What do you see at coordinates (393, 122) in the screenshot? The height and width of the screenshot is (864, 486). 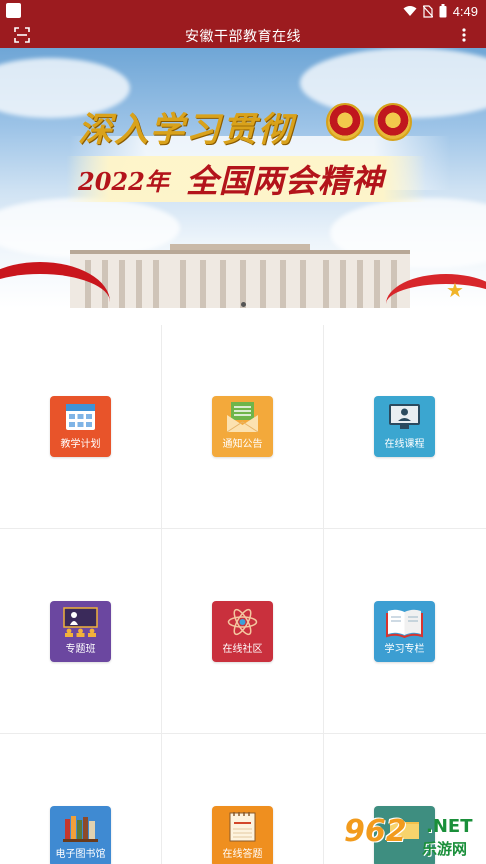 I see `cppcc-emblem-icon` at bounding box center [393, 122].